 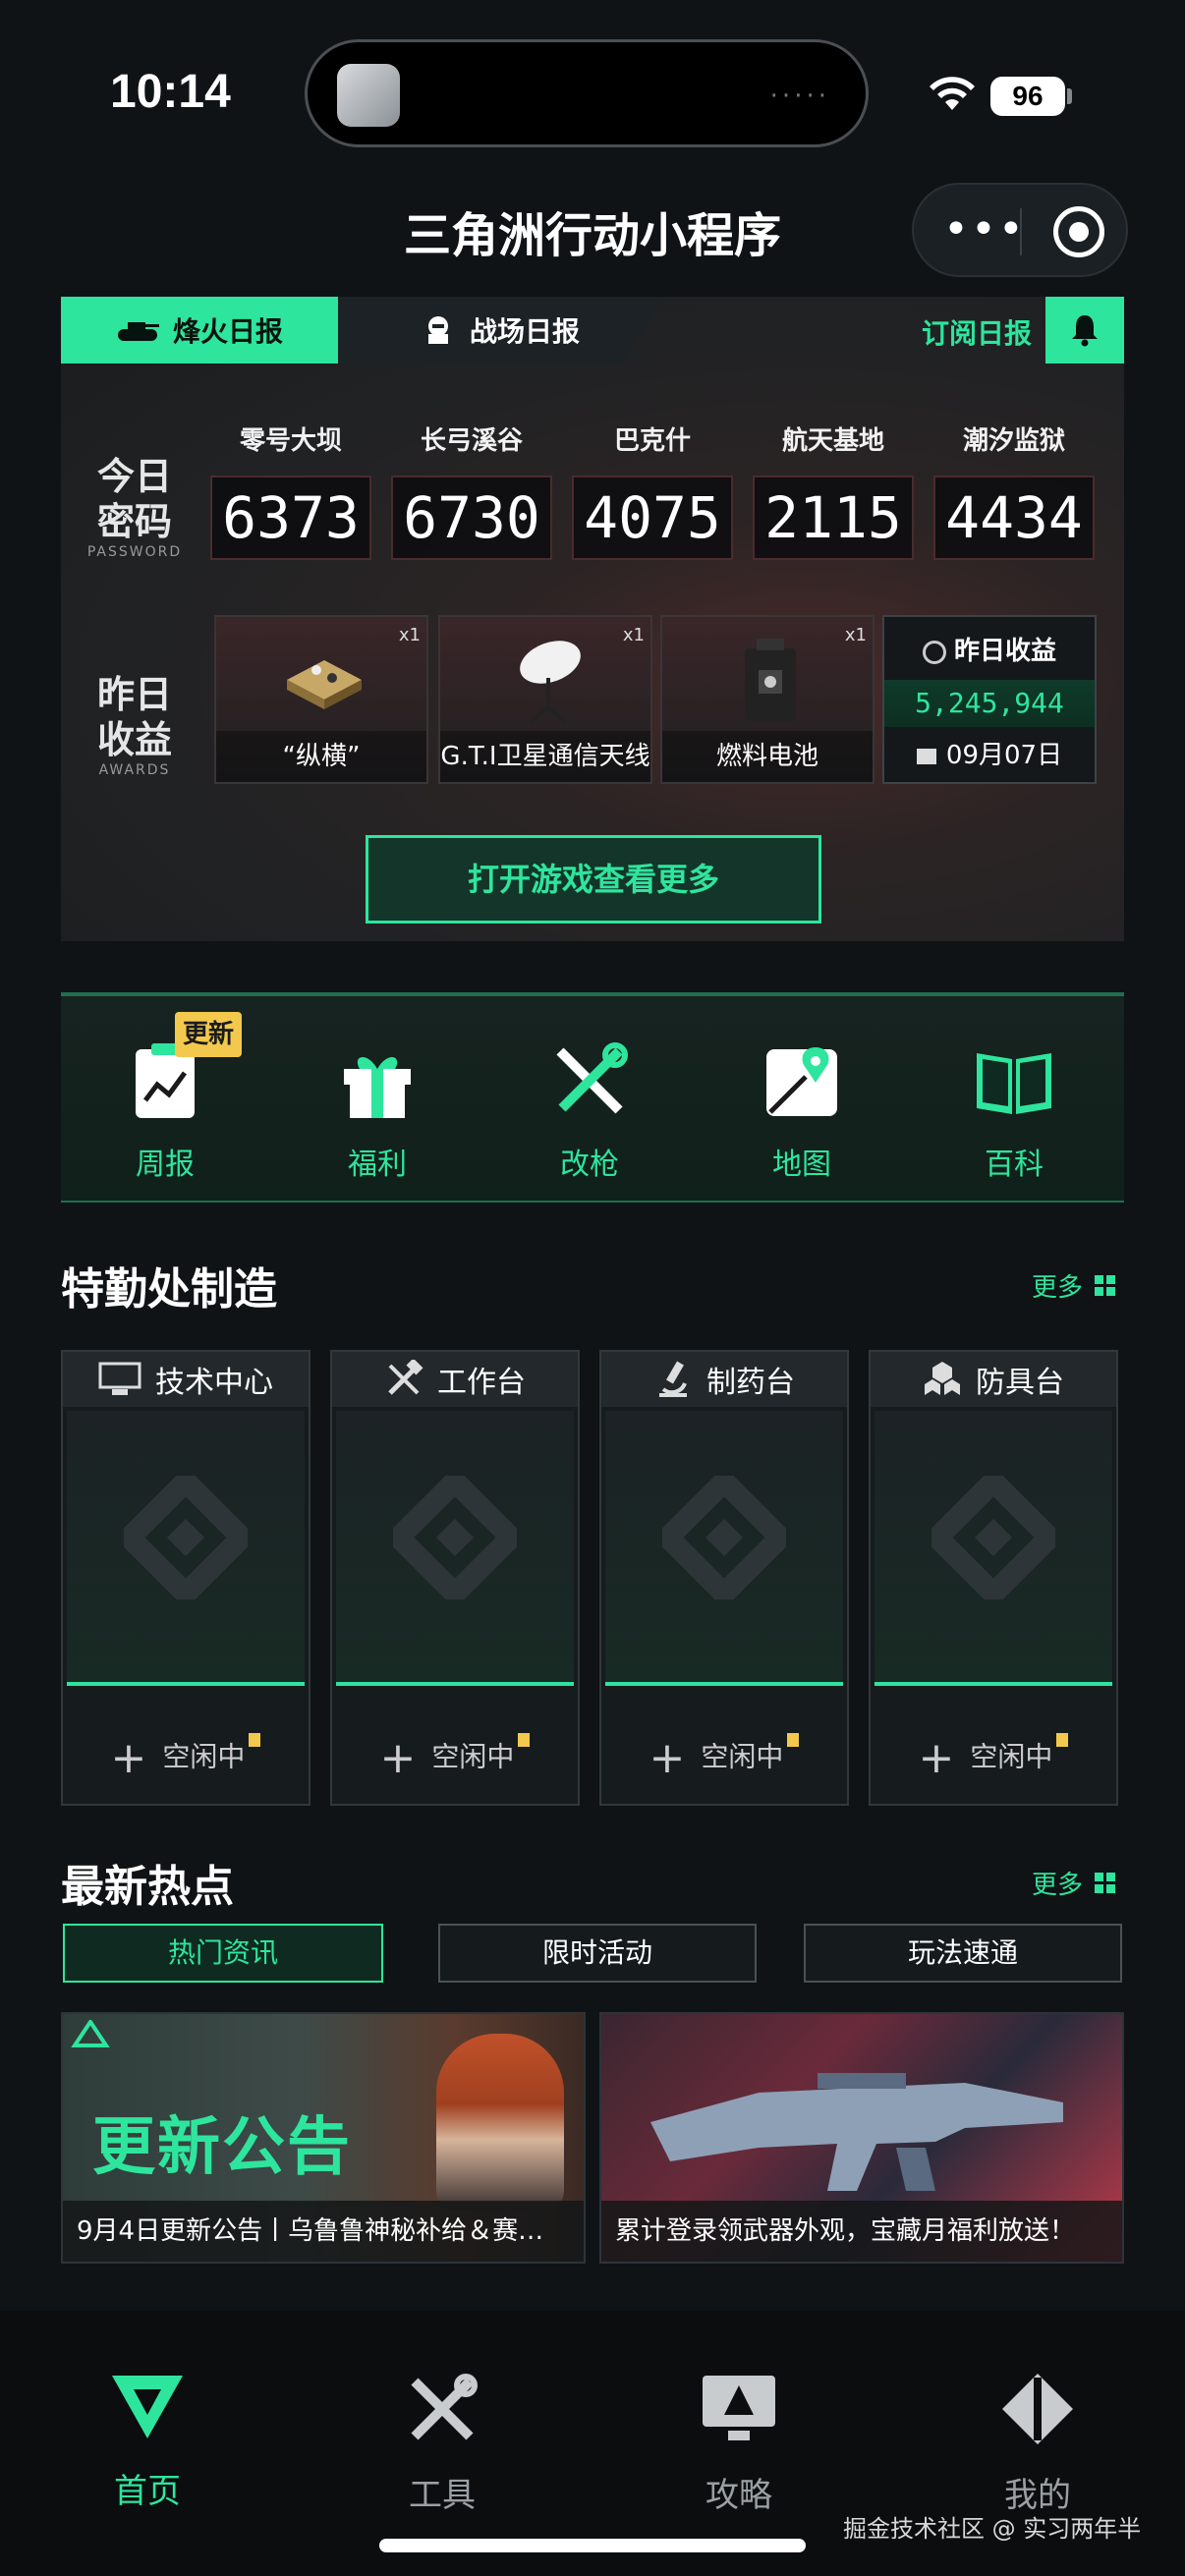 I want to click on more-menu-icon: •••, so click(x=985, y=229).